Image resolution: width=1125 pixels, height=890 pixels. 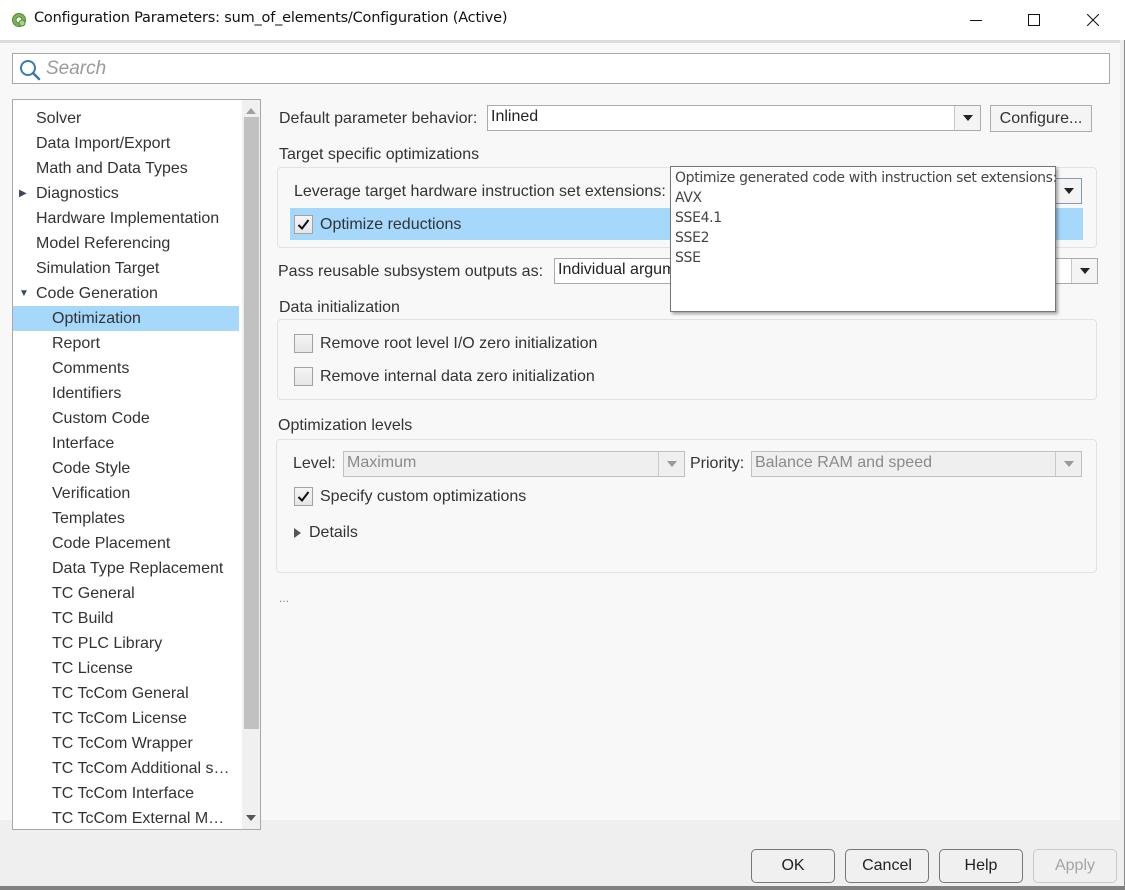 What do you see at coordinates (562, 888) in the screenshot?
I see `window-bottom-edge` at bounding box center [562, 888].